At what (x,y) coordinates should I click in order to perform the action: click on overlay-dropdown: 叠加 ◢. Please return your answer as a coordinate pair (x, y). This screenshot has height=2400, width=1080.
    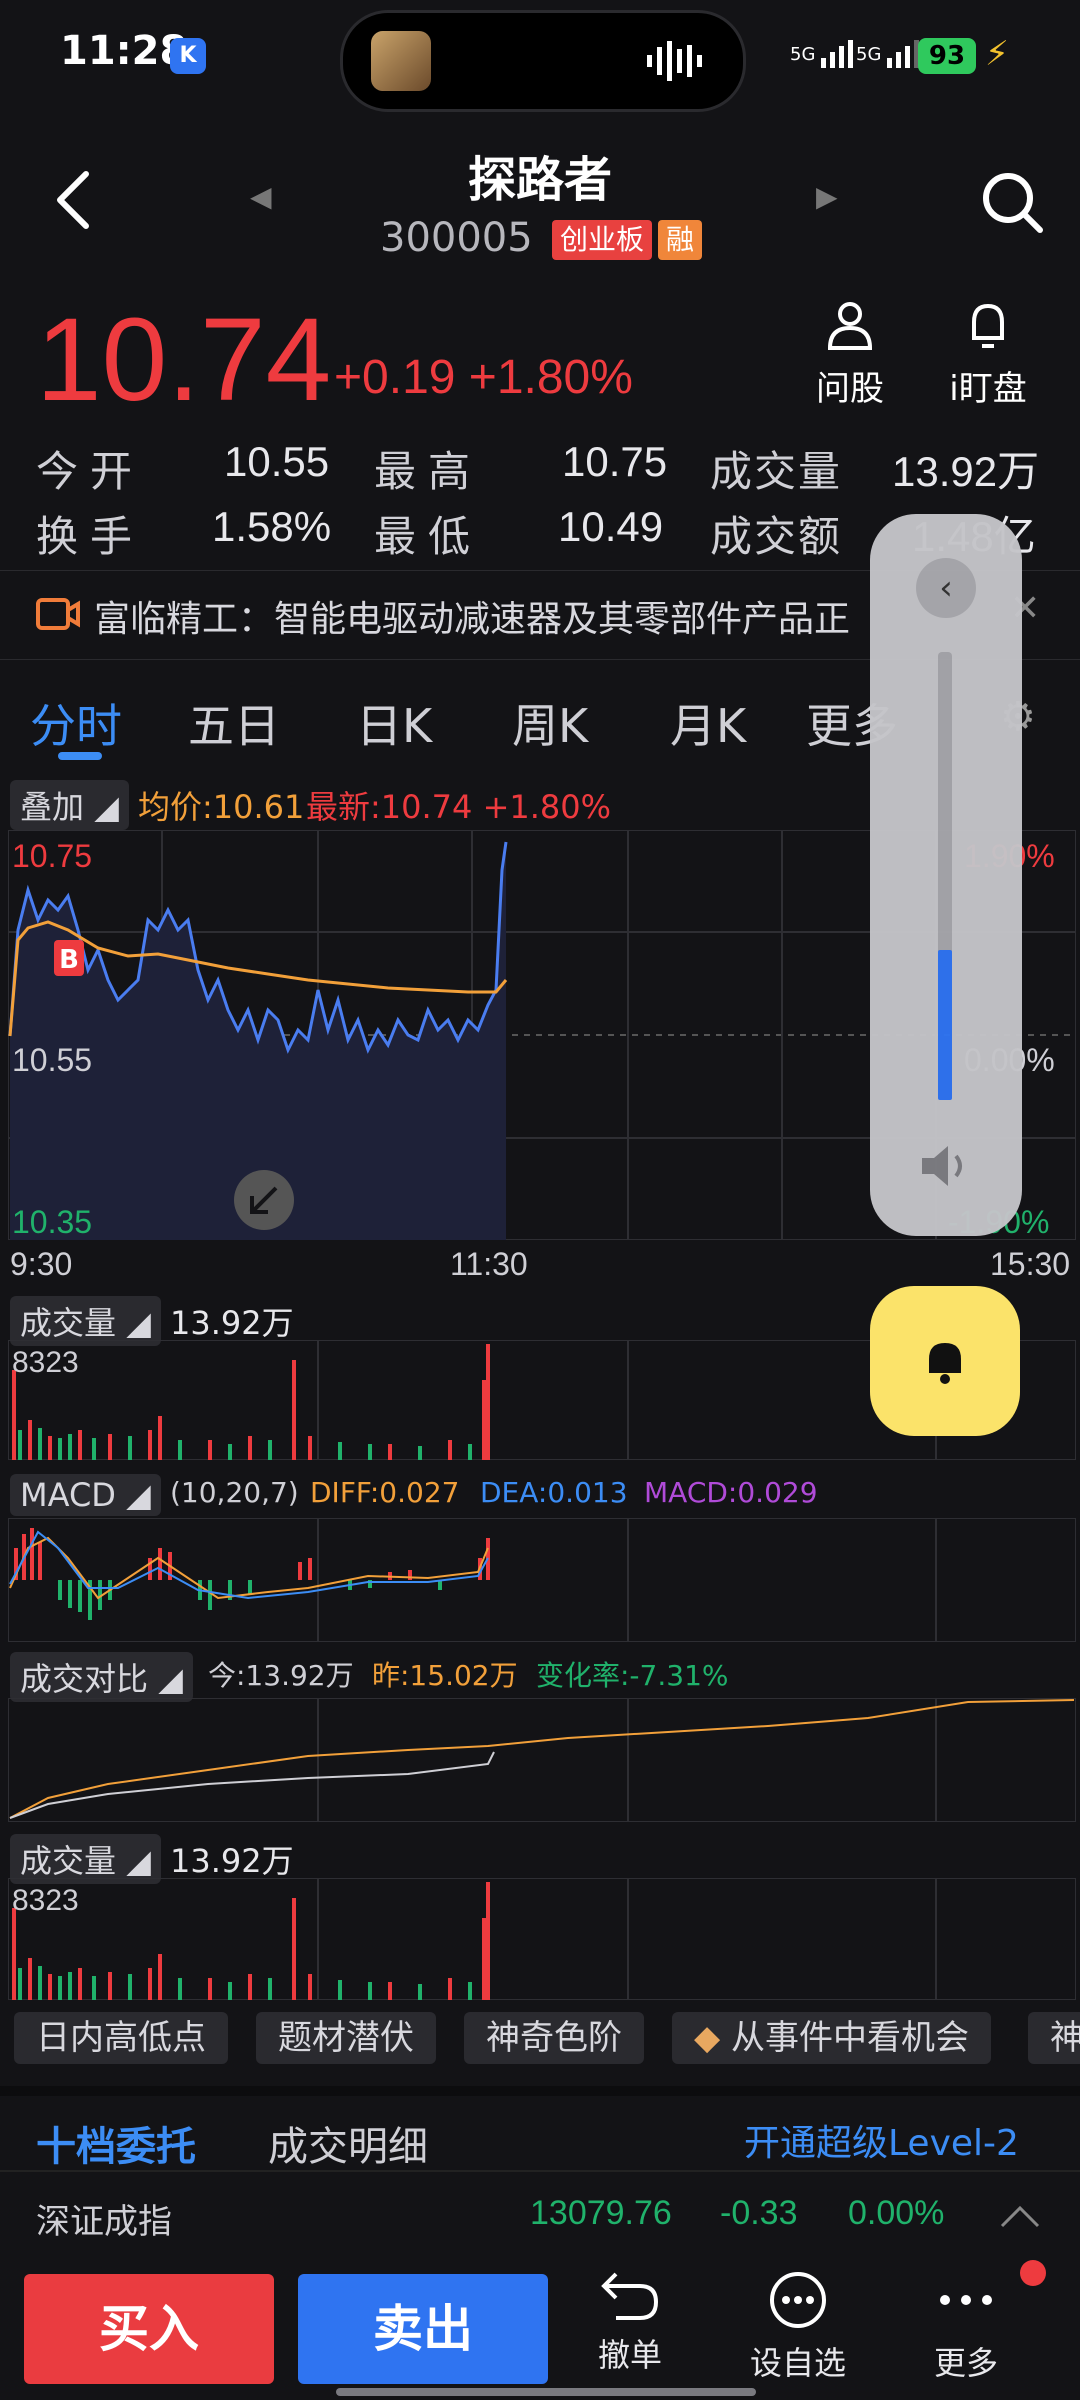
    Looking at the image, I should click on (69, 805).